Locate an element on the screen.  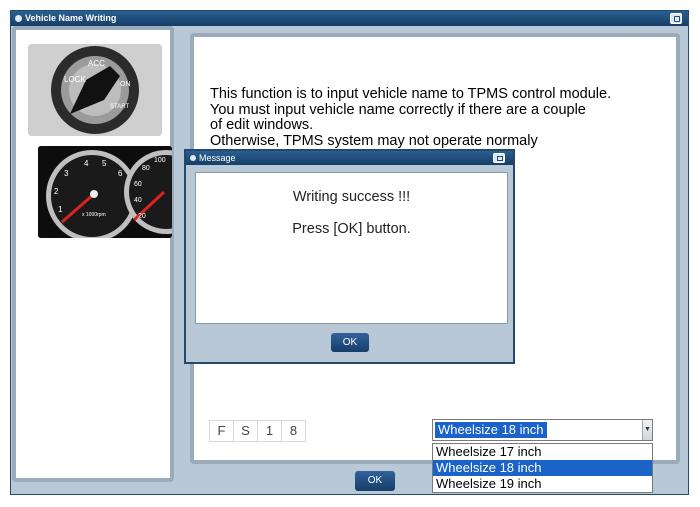
dialog-title: Message is located at coordinates (217, 158).